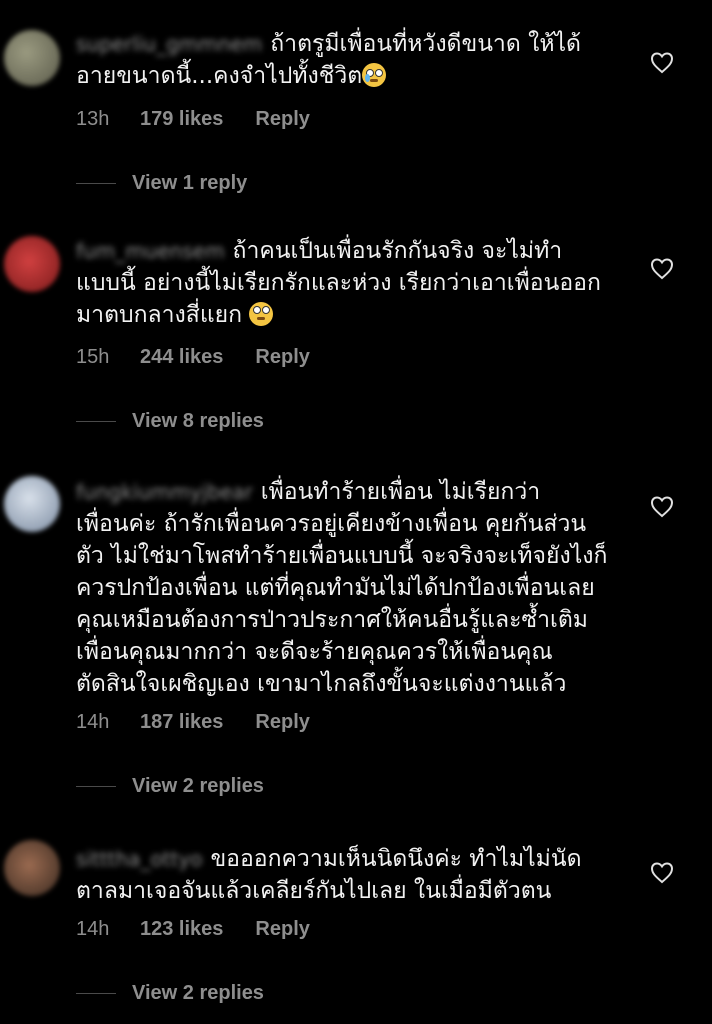 The image size is (712, 1024). What do you see at coordinates (150, 251) in the screenshot?
I see `username: fum_muensem` at bounding box center [150, 251].